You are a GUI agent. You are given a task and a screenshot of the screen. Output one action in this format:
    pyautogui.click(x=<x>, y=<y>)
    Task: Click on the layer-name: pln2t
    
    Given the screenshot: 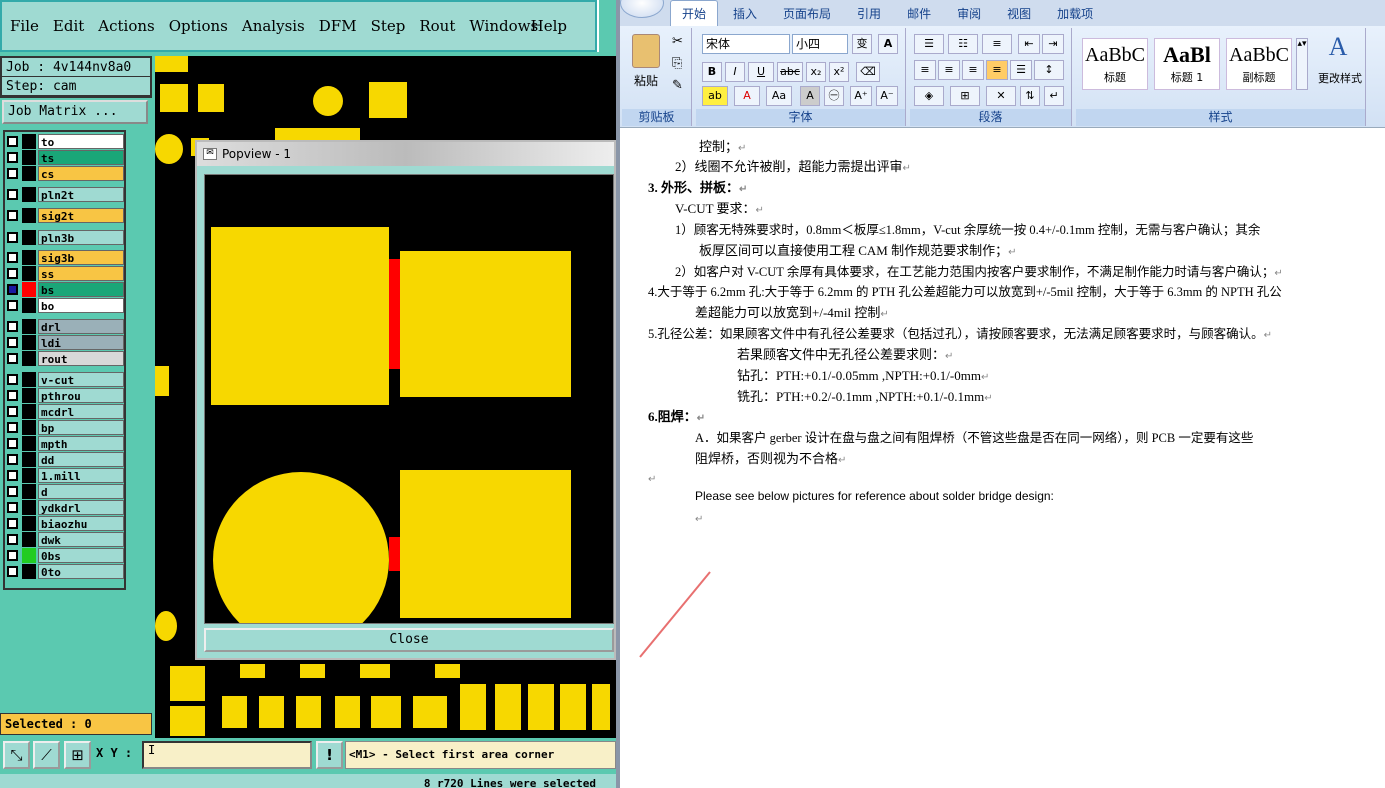 What is the action you would take?
    pyautogui.click(x=81, y=194)
    